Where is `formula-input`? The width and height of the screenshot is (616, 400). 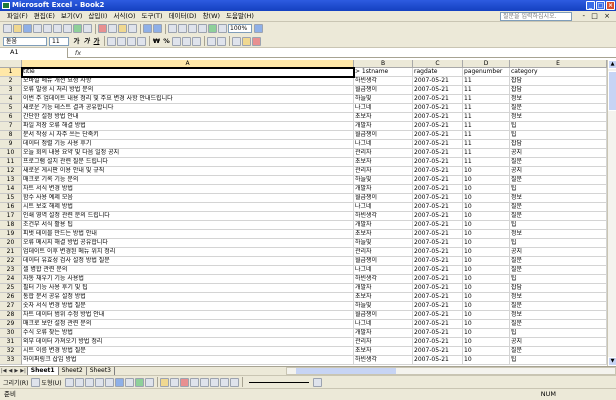
formula-input is located at coordinates (352, 53).